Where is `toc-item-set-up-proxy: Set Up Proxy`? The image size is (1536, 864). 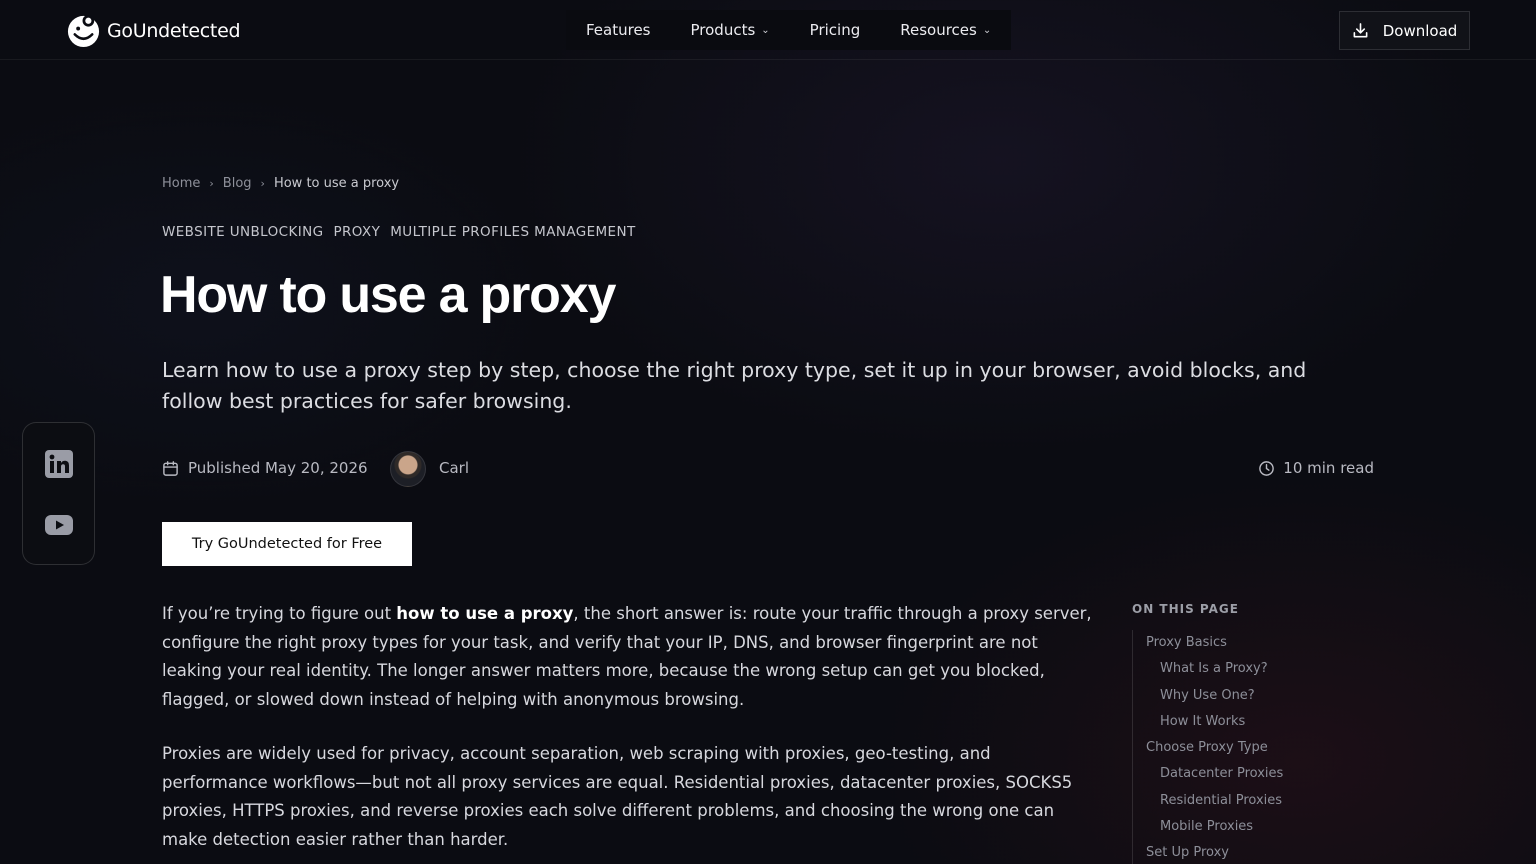
toc-item-set-up-proxy: Set Up Proxy is located at coordinates (1269, 852).